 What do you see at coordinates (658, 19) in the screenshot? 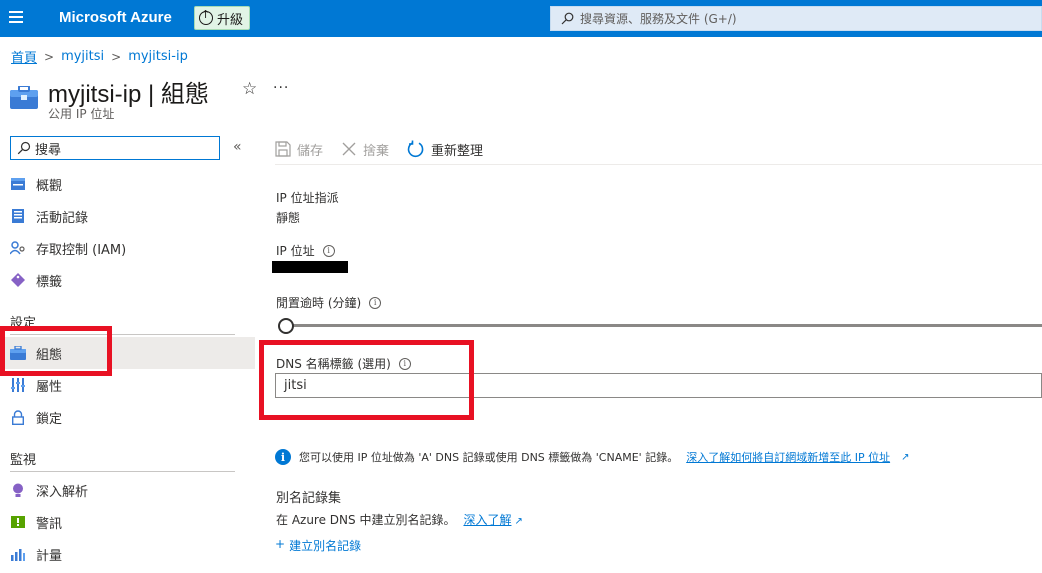
I see `global-search-placeholder: 搜尋資源、服務及文件 (G+/)` at bounding box center [658, 19].